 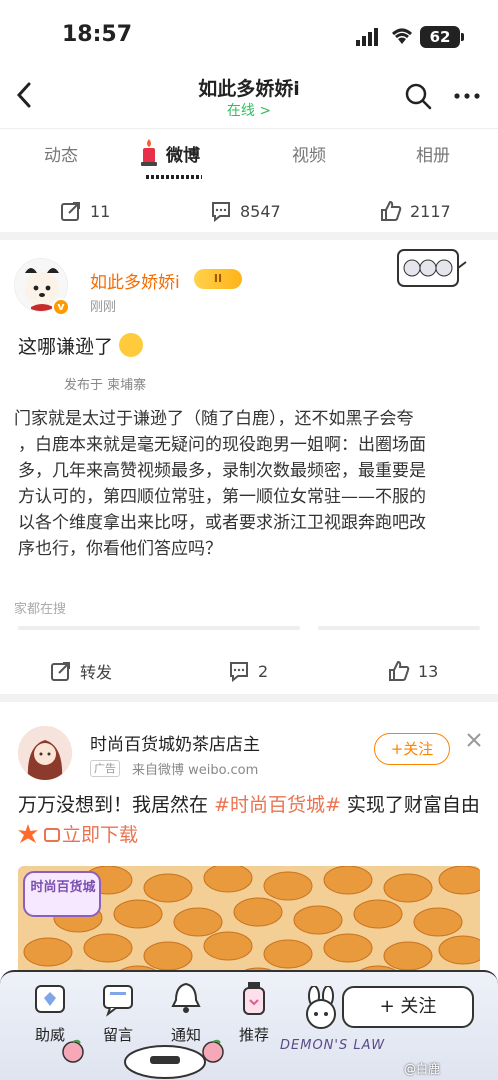 I want to click on ad-avatar, so click(x=45, y=753).